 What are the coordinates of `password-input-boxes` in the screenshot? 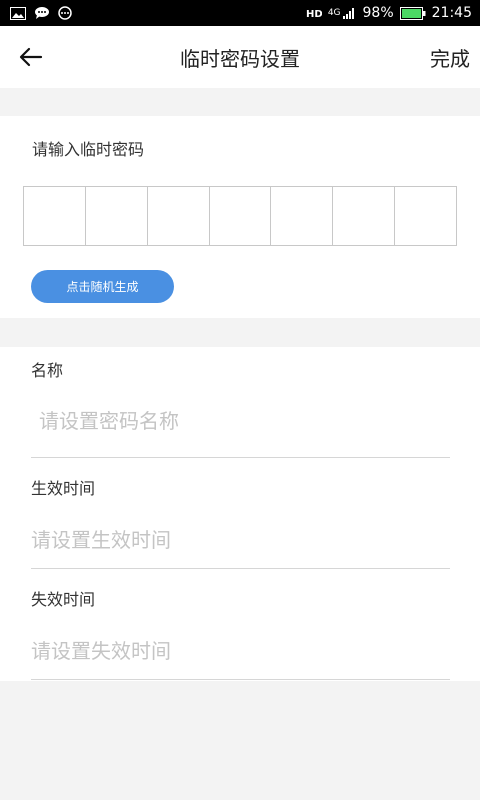 It's located at (240, 216).